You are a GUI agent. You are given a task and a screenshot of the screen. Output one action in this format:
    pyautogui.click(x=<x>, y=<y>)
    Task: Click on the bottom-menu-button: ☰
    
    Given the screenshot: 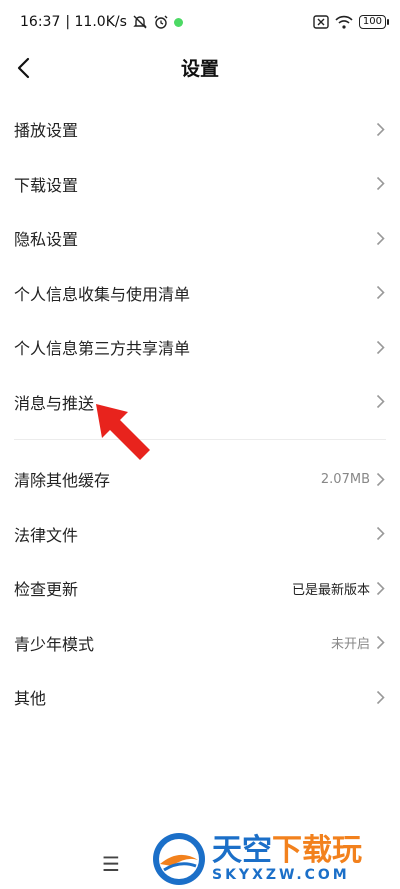 What is the action you would take?
    pyautogui.click(x=111, y=864)
    